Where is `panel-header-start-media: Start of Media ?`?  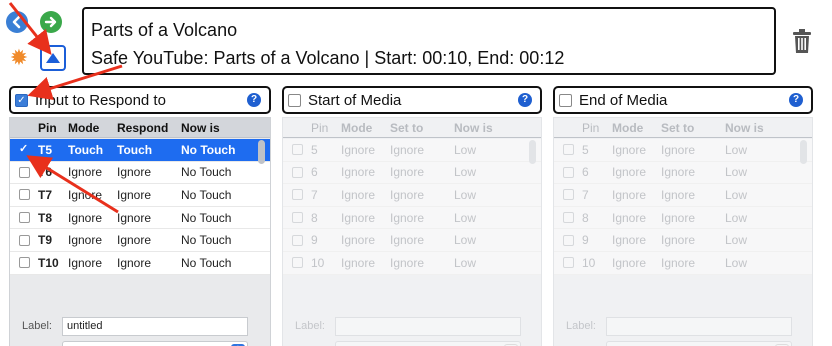 panel-header-start-media: Start of Media ? is located at coordinates (412, 100).